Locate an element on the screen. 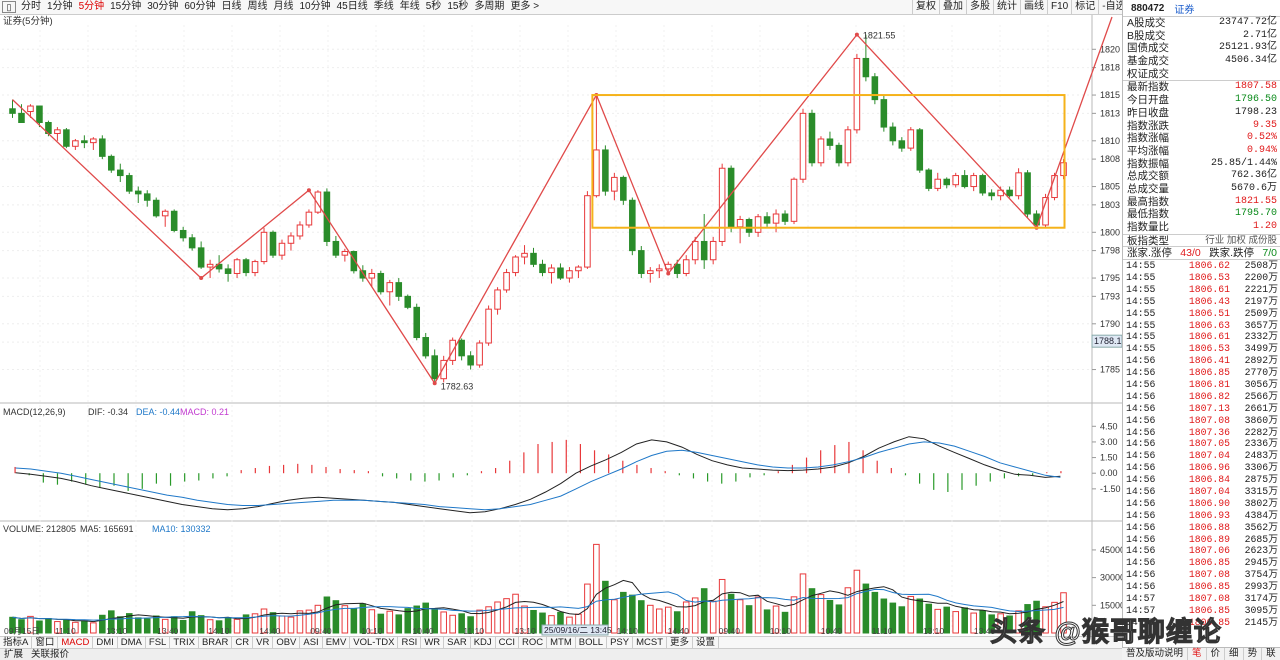 This screenshot has width=1280, height=660. tick-price: 1806.88 is located at coordinates (1209, 527).